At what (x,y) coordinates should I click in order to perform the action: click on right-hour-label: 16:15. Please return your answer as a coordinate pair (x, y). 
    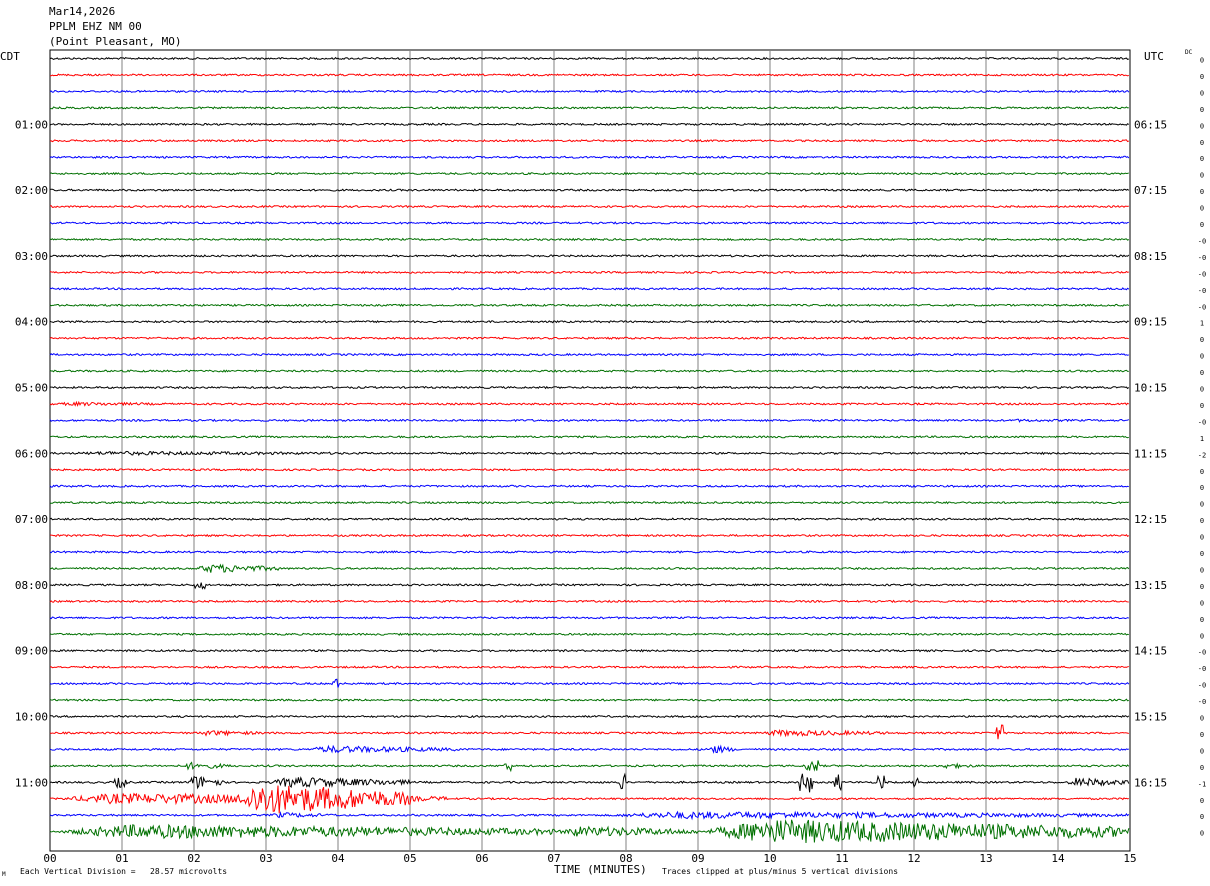
    Looking at the image, I should click on (1150, 782).